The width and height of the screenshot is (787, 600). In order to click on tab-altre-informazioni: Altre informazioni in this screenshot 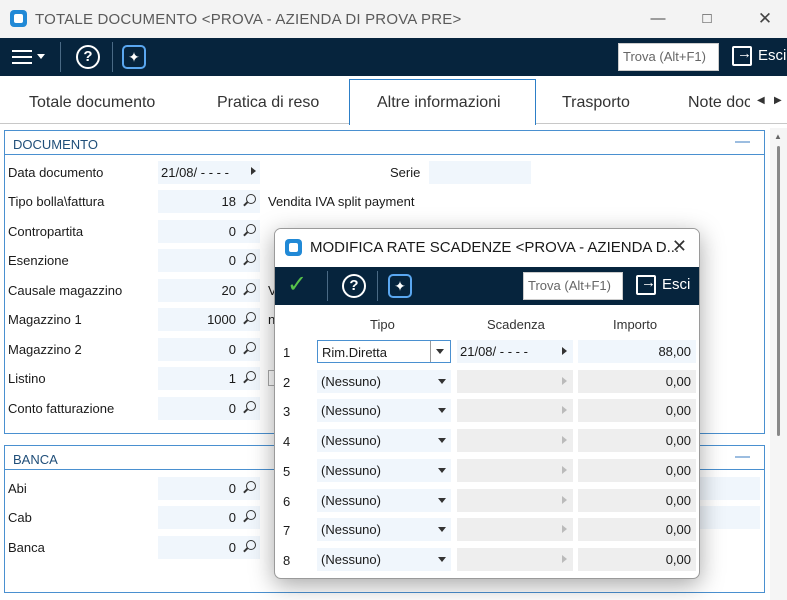, I will do `click(442, 102)`.